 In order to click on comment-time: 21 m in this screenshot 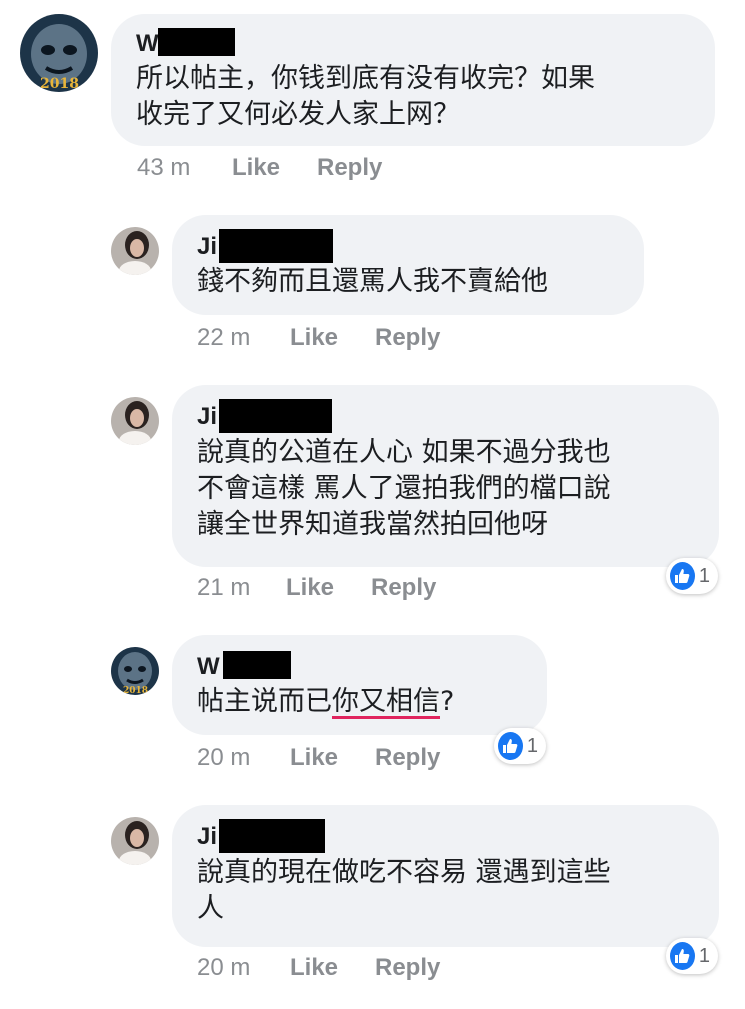, I will do `click(224, 587)`.